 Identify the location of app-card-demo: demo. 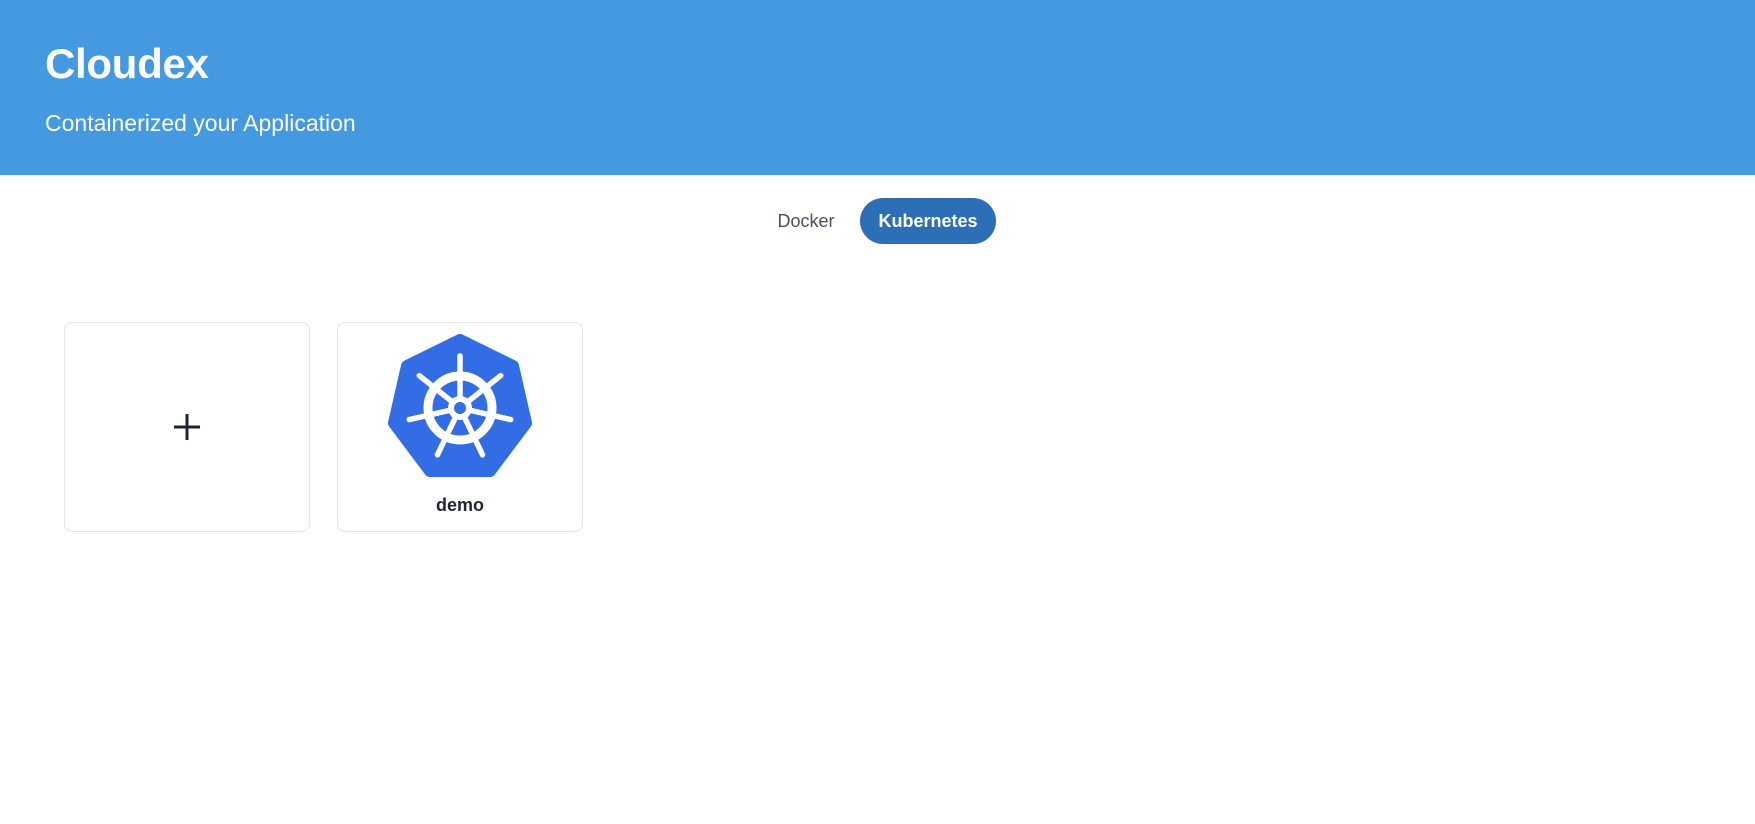
(460, 427).